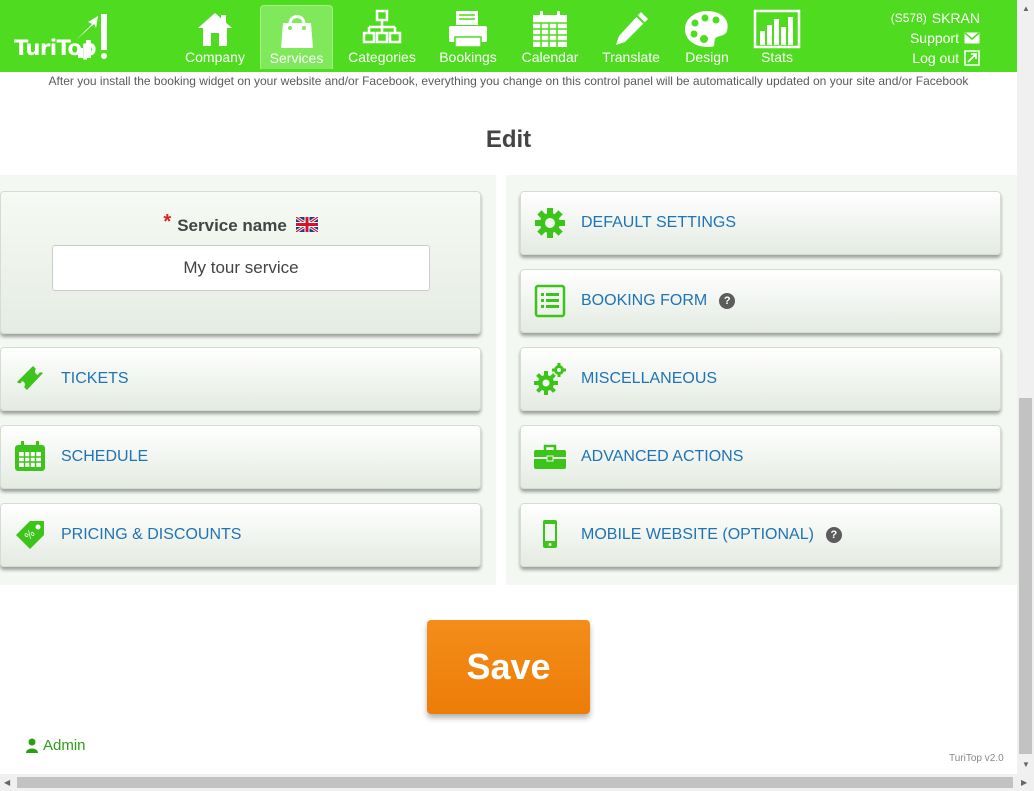 The image size is (1034, 791). What do you see at coordinates (935, 58) in the screenshot?
I see `logout-link: Log out` at bounding box center [935, 58].